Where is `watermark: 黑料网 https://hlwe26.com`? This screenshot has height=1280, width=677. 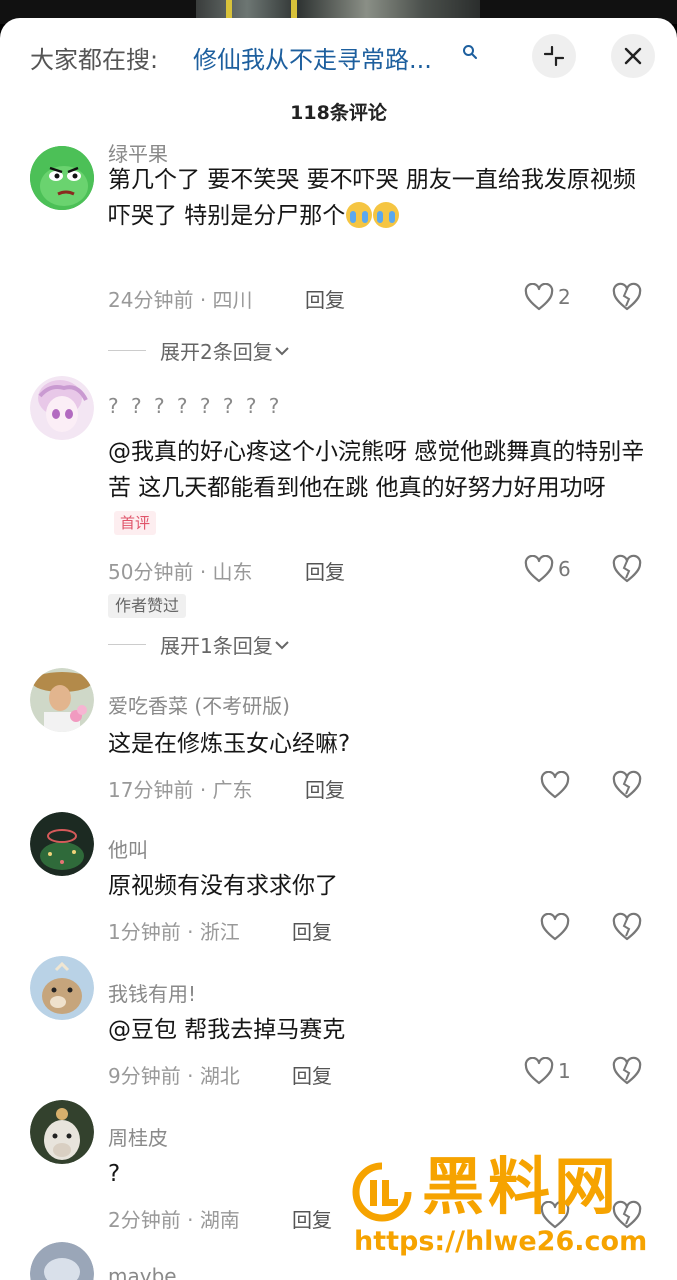
watermark: 黑料网 https://hlwe26.com is located at coordinates (507, 1210).